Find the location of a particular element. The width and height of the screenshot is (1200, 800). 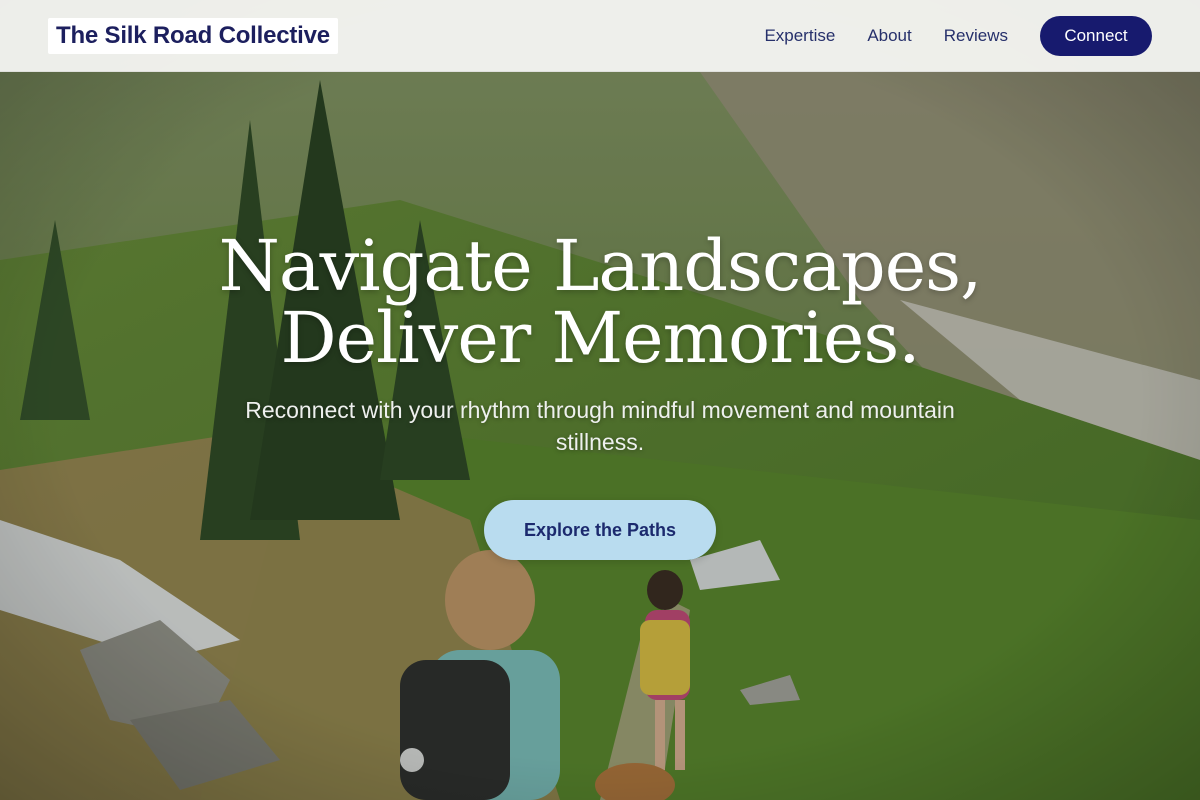

explore-paths-button: Explore the Paths is located at coordinates (600, 530).